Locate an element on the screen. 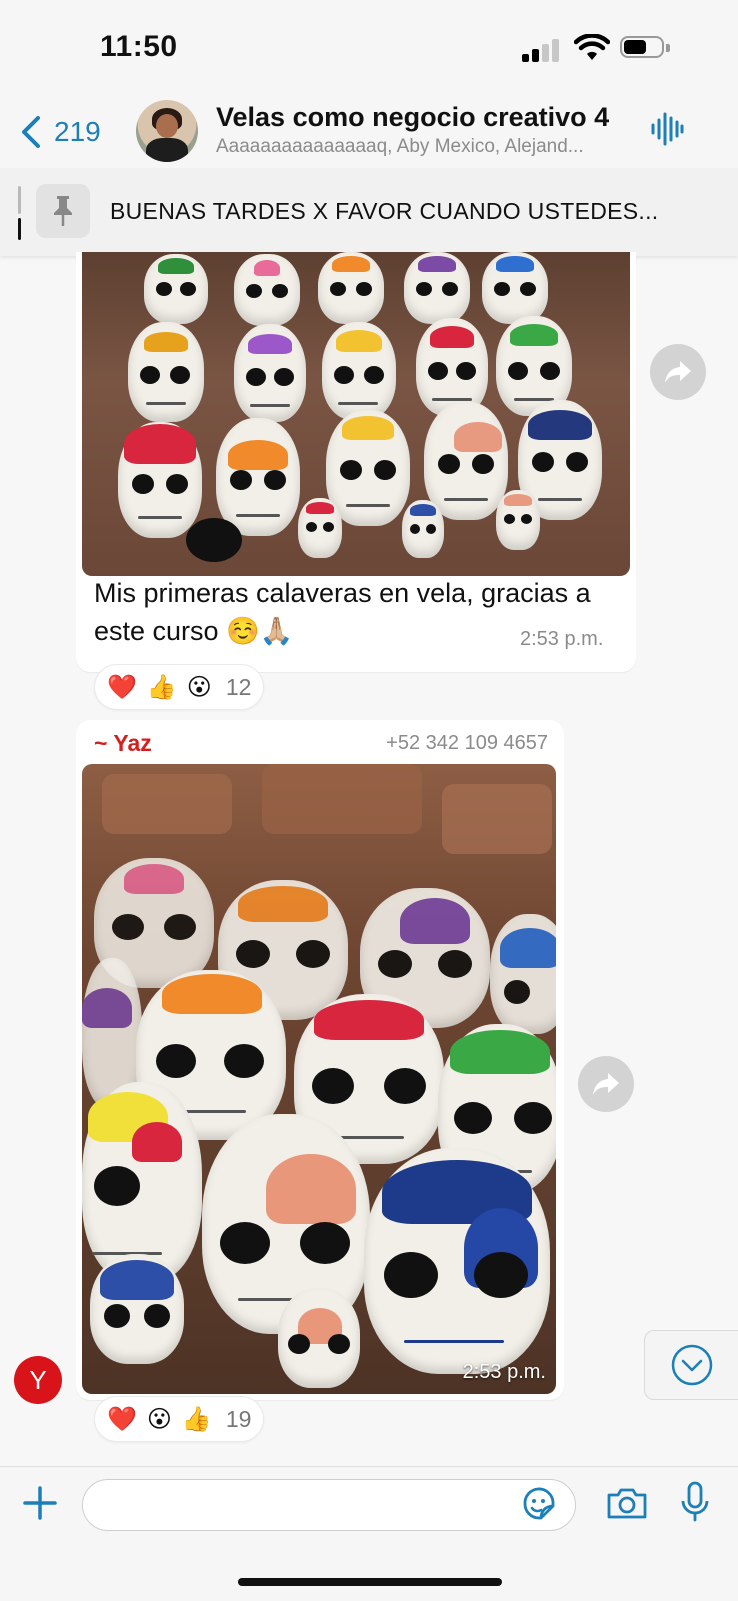  sticker-icon is located at coordinates (539, 1504).